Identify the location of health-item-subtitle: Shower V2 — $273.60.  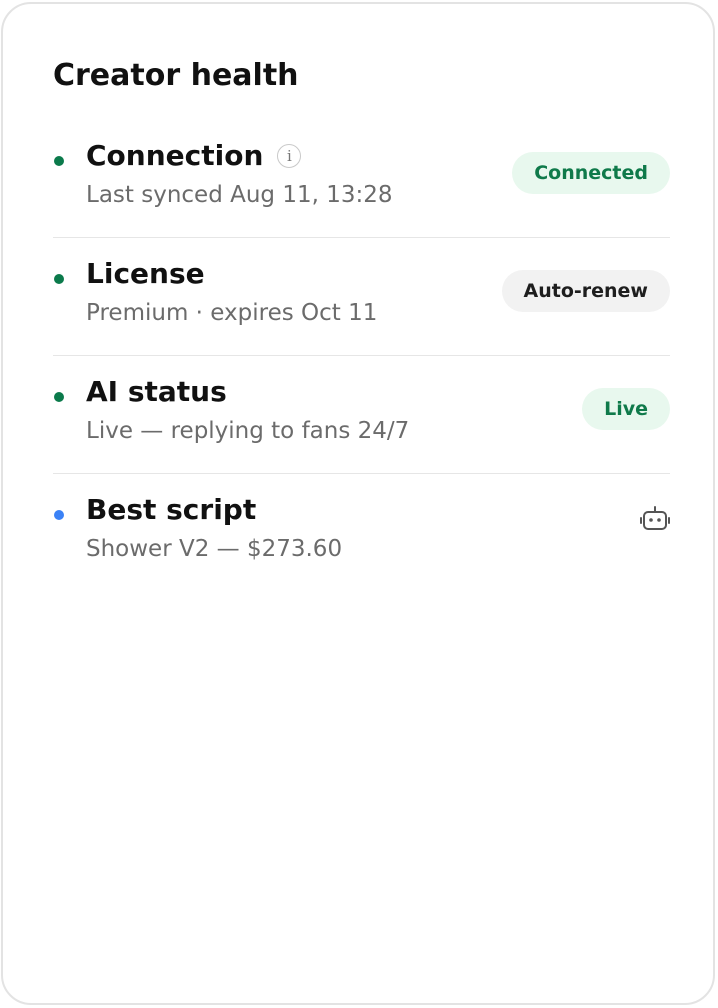
(214, 549).